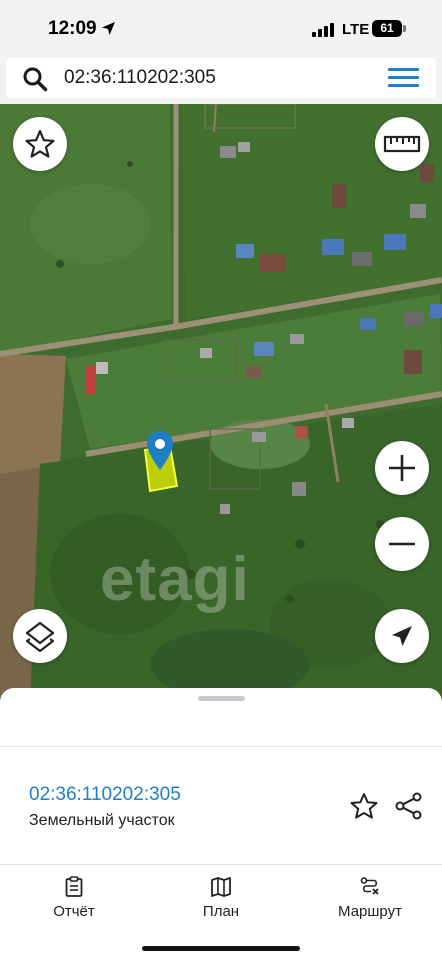  Describe the element at coordinates (160, 451) in the screenshot. I see `location-marker-icon` at that location.